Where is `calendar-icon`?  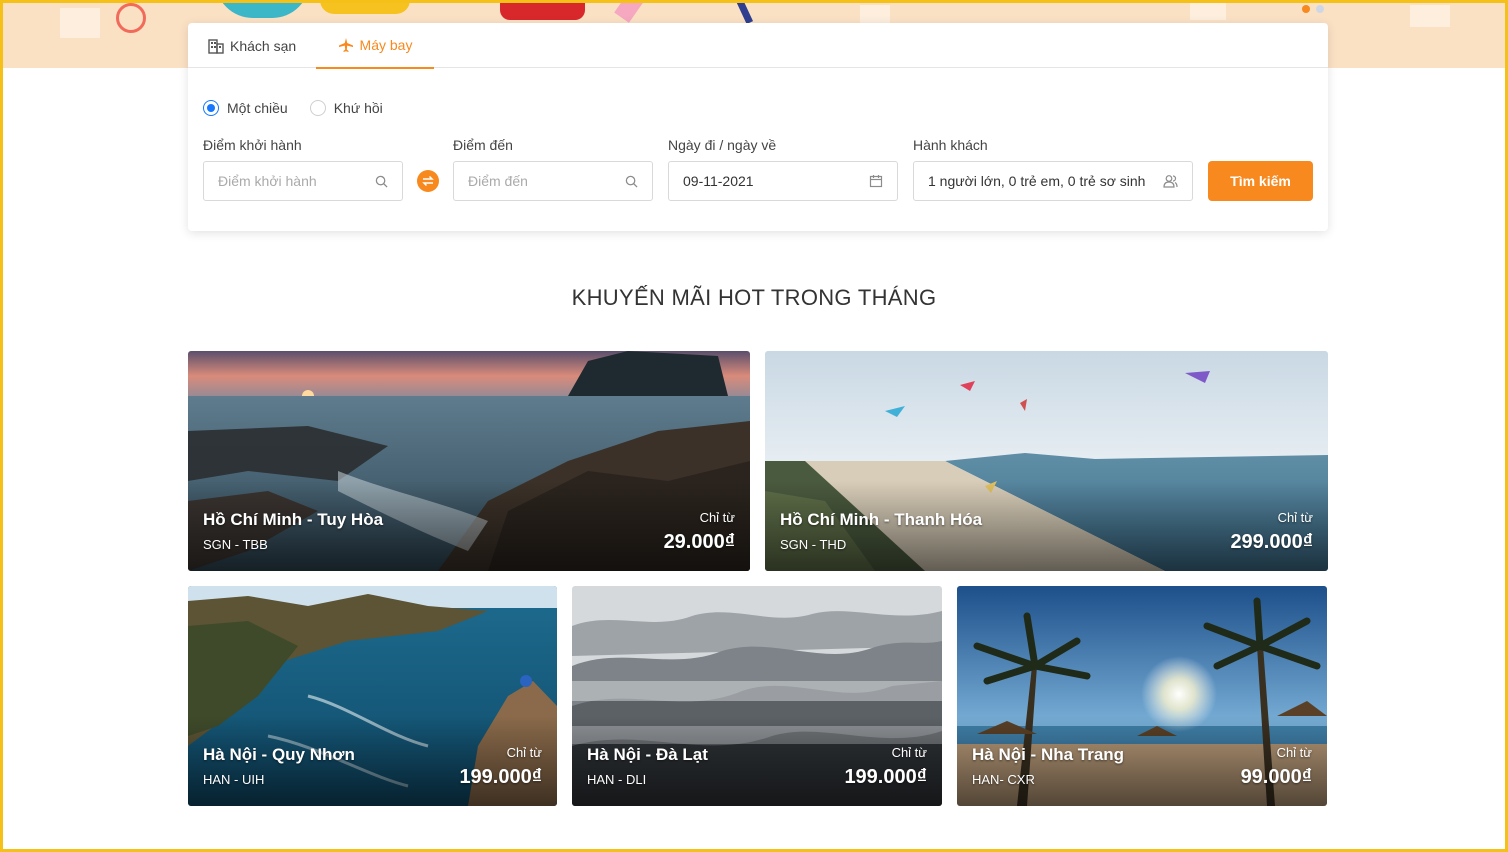 calendar-icon is located at coordinates (876, 181).